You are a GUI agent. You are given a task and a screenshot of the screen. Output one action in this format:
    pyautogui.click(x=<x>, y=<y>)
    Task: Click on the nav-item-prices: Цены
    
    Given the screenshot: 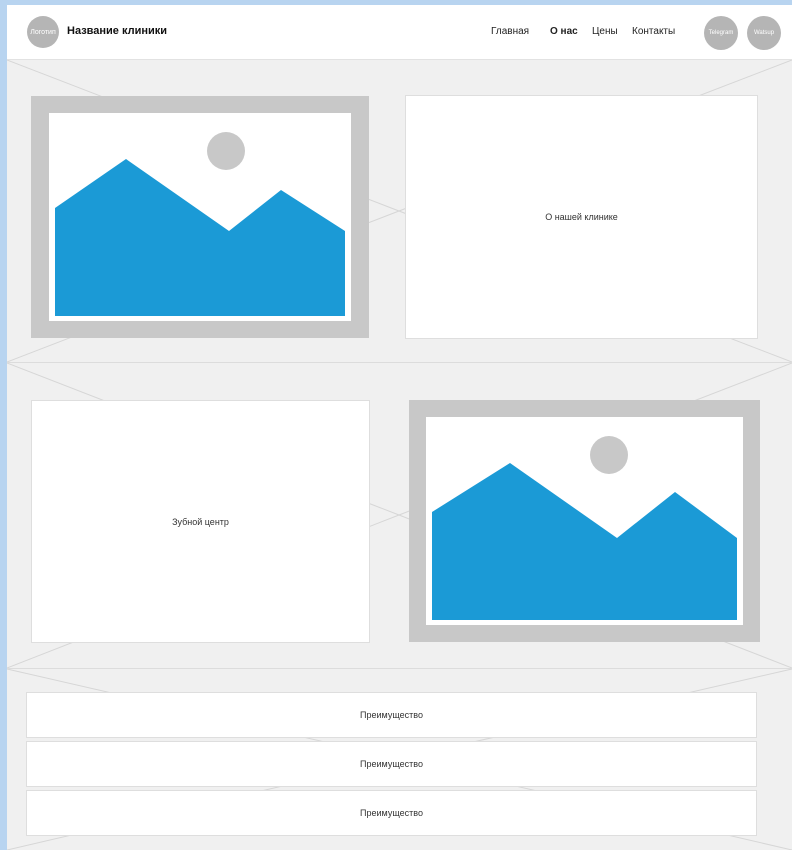 What is the action you would take?
    pyautogui.click(x=605, y=31)
    